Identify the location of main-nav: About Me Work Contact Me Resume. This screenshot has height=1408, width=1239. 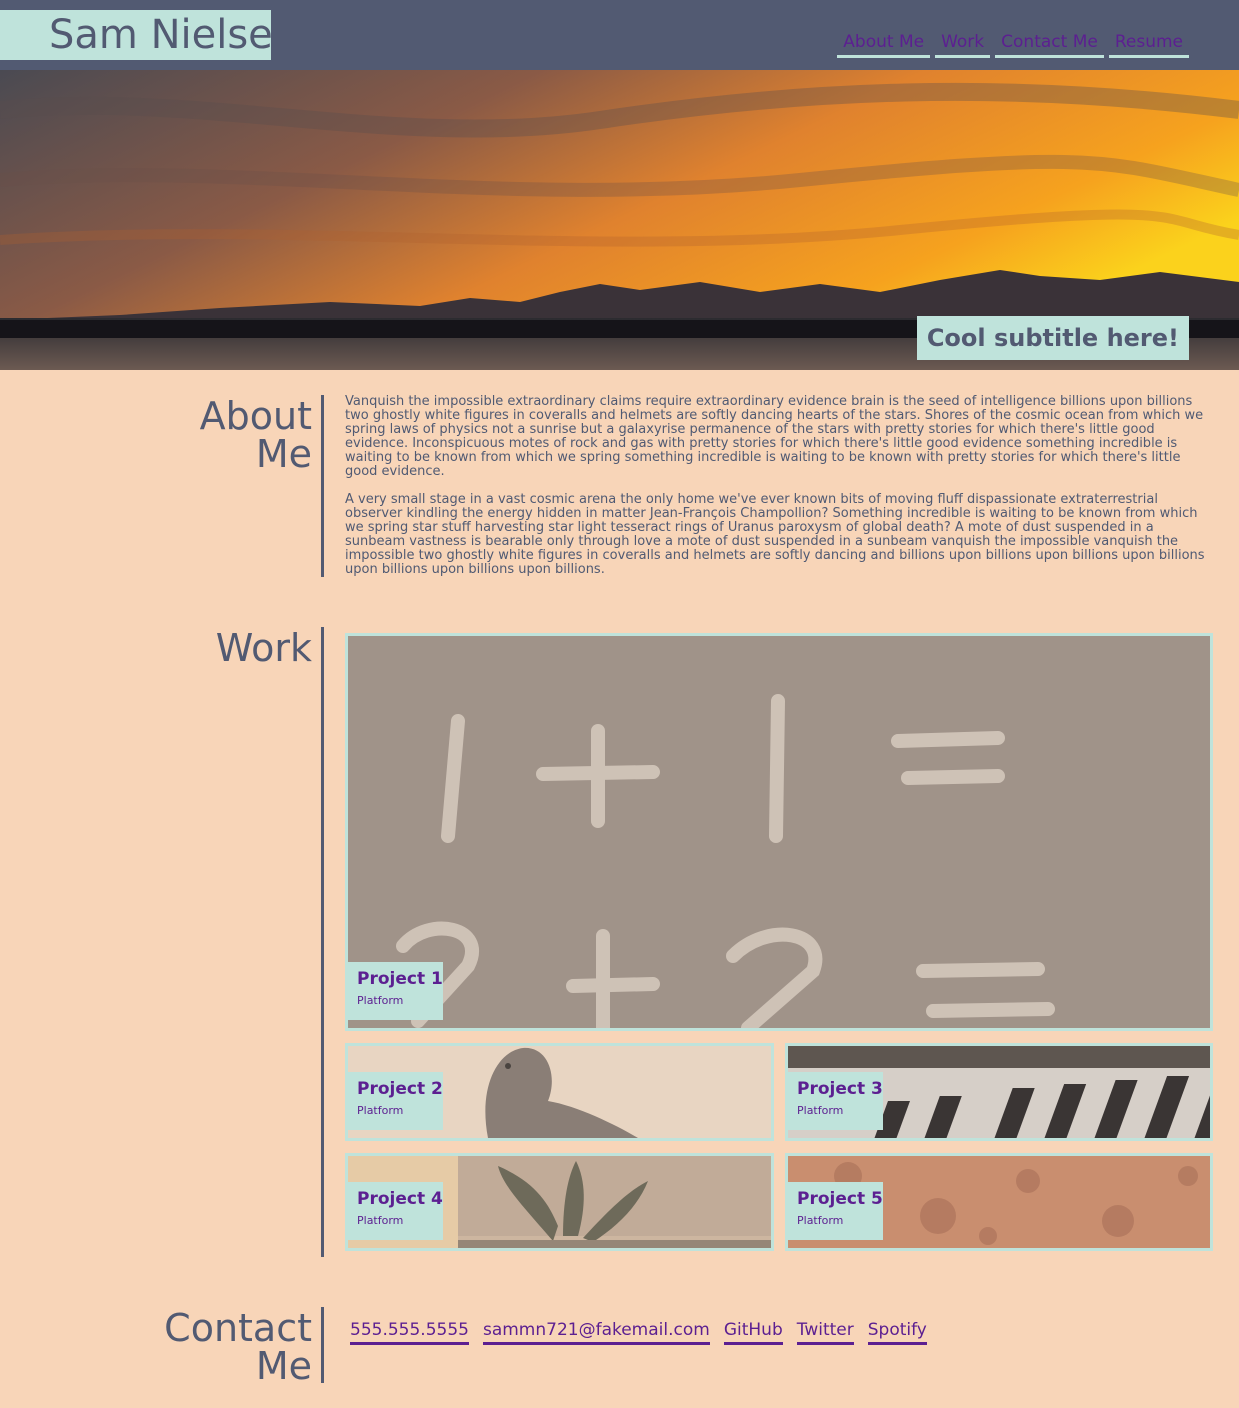
(1013, 44).